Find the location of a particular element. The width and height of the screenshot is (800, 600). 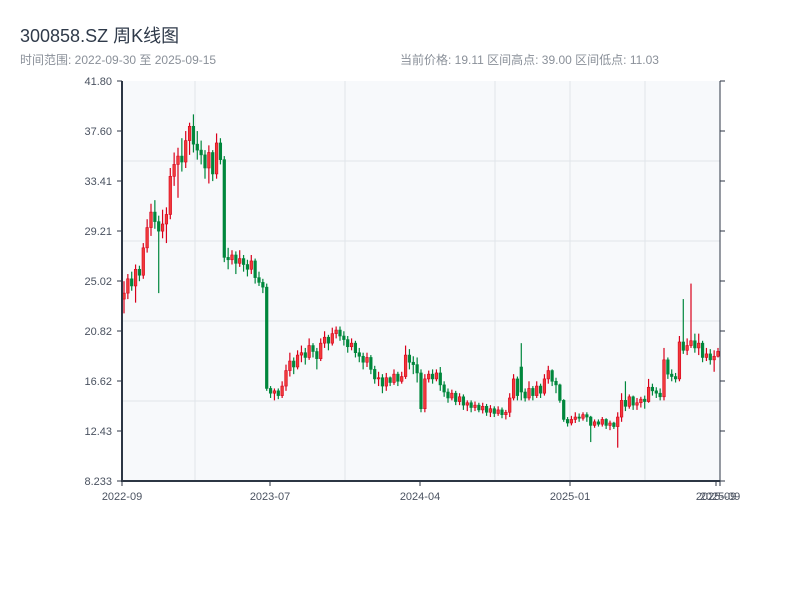

y-tick-label: 29.21 is located at coordinates (98, 232).